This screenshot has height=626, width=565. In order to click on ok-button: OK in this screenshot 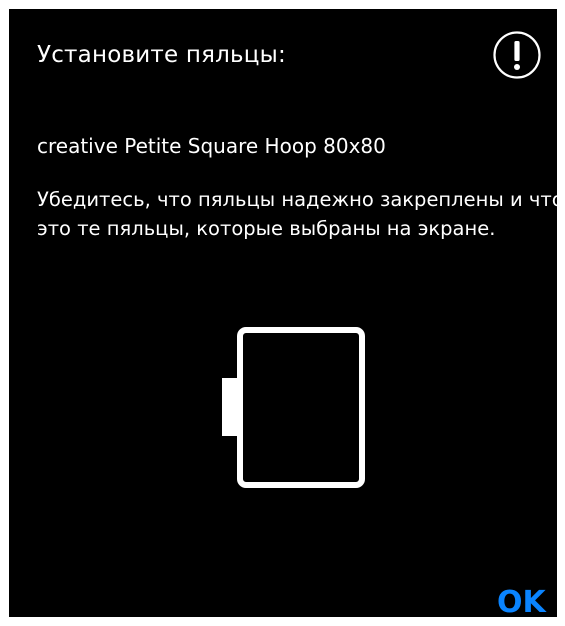, I will do `click(521, 603)`.